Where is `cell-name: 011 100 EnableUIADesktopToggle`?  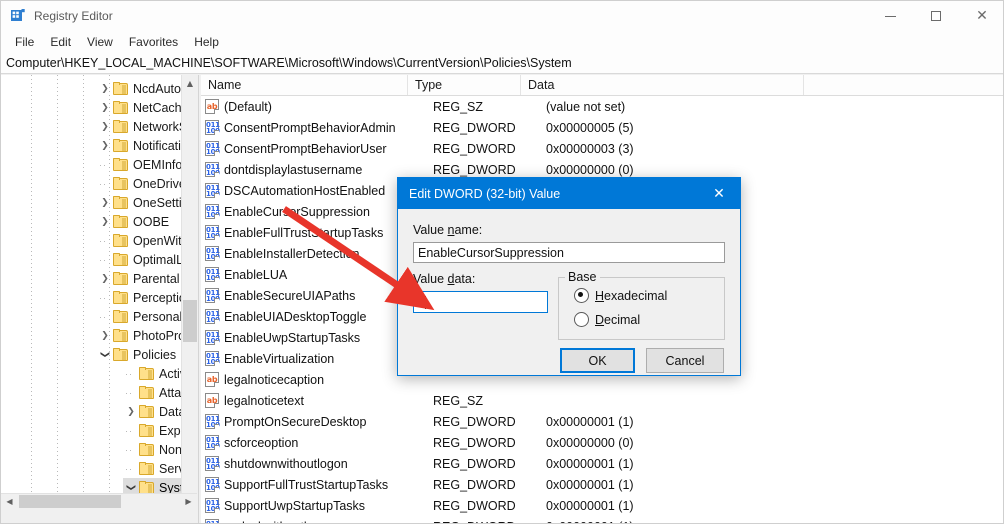
cell-name: 011 100 EnableUIADesktopToggle is located at coordinates (285, 316).